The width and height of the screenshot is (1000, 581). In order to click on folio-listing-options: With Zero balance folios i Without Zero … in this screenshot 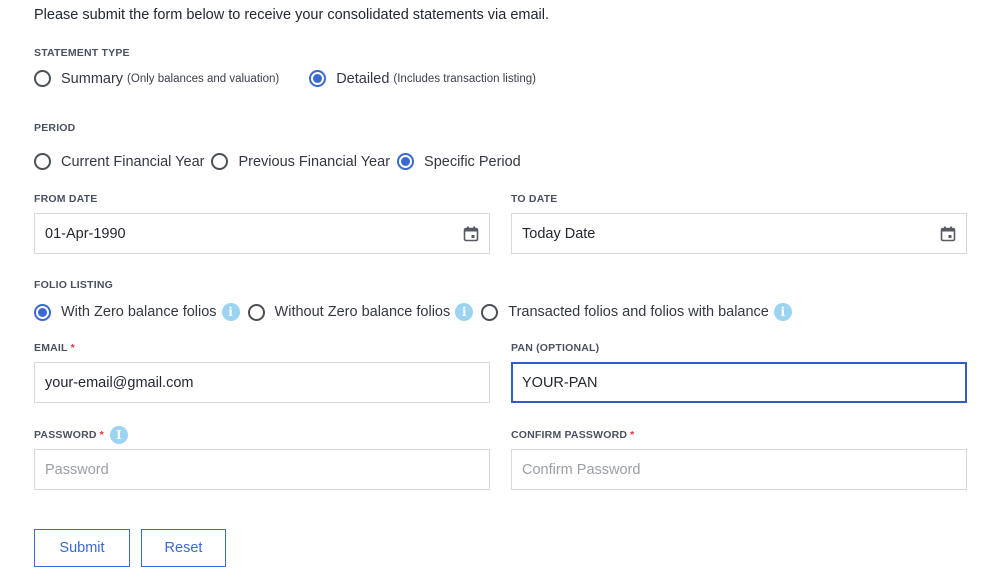, I will do `click(413, 312)`.